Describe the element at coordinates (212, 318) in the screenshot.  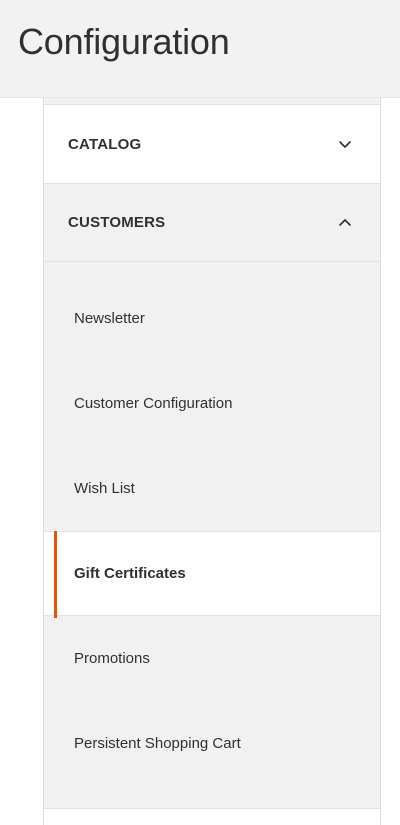
I see `nav-item-newsletter: Newsletter` at that location.